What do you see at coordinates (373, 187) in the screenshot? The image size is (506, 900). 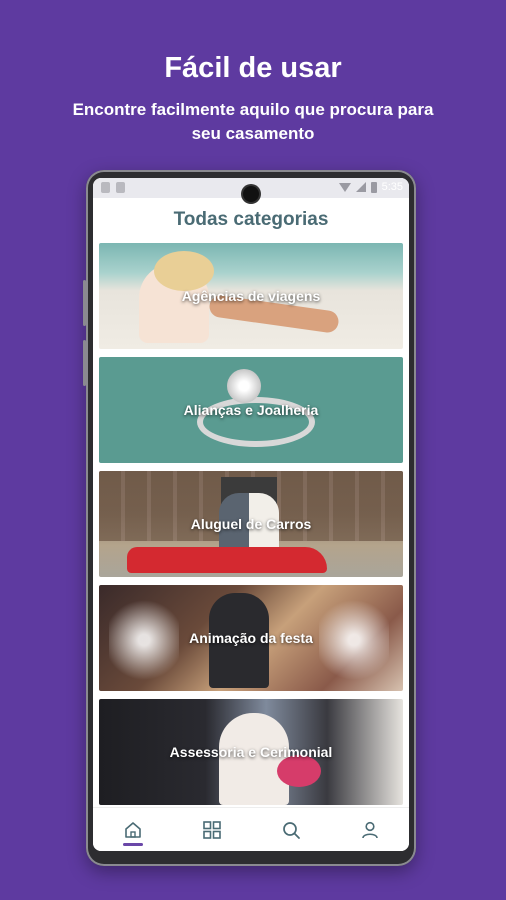 I see `battery-icon` at bounding box center [373, 187].